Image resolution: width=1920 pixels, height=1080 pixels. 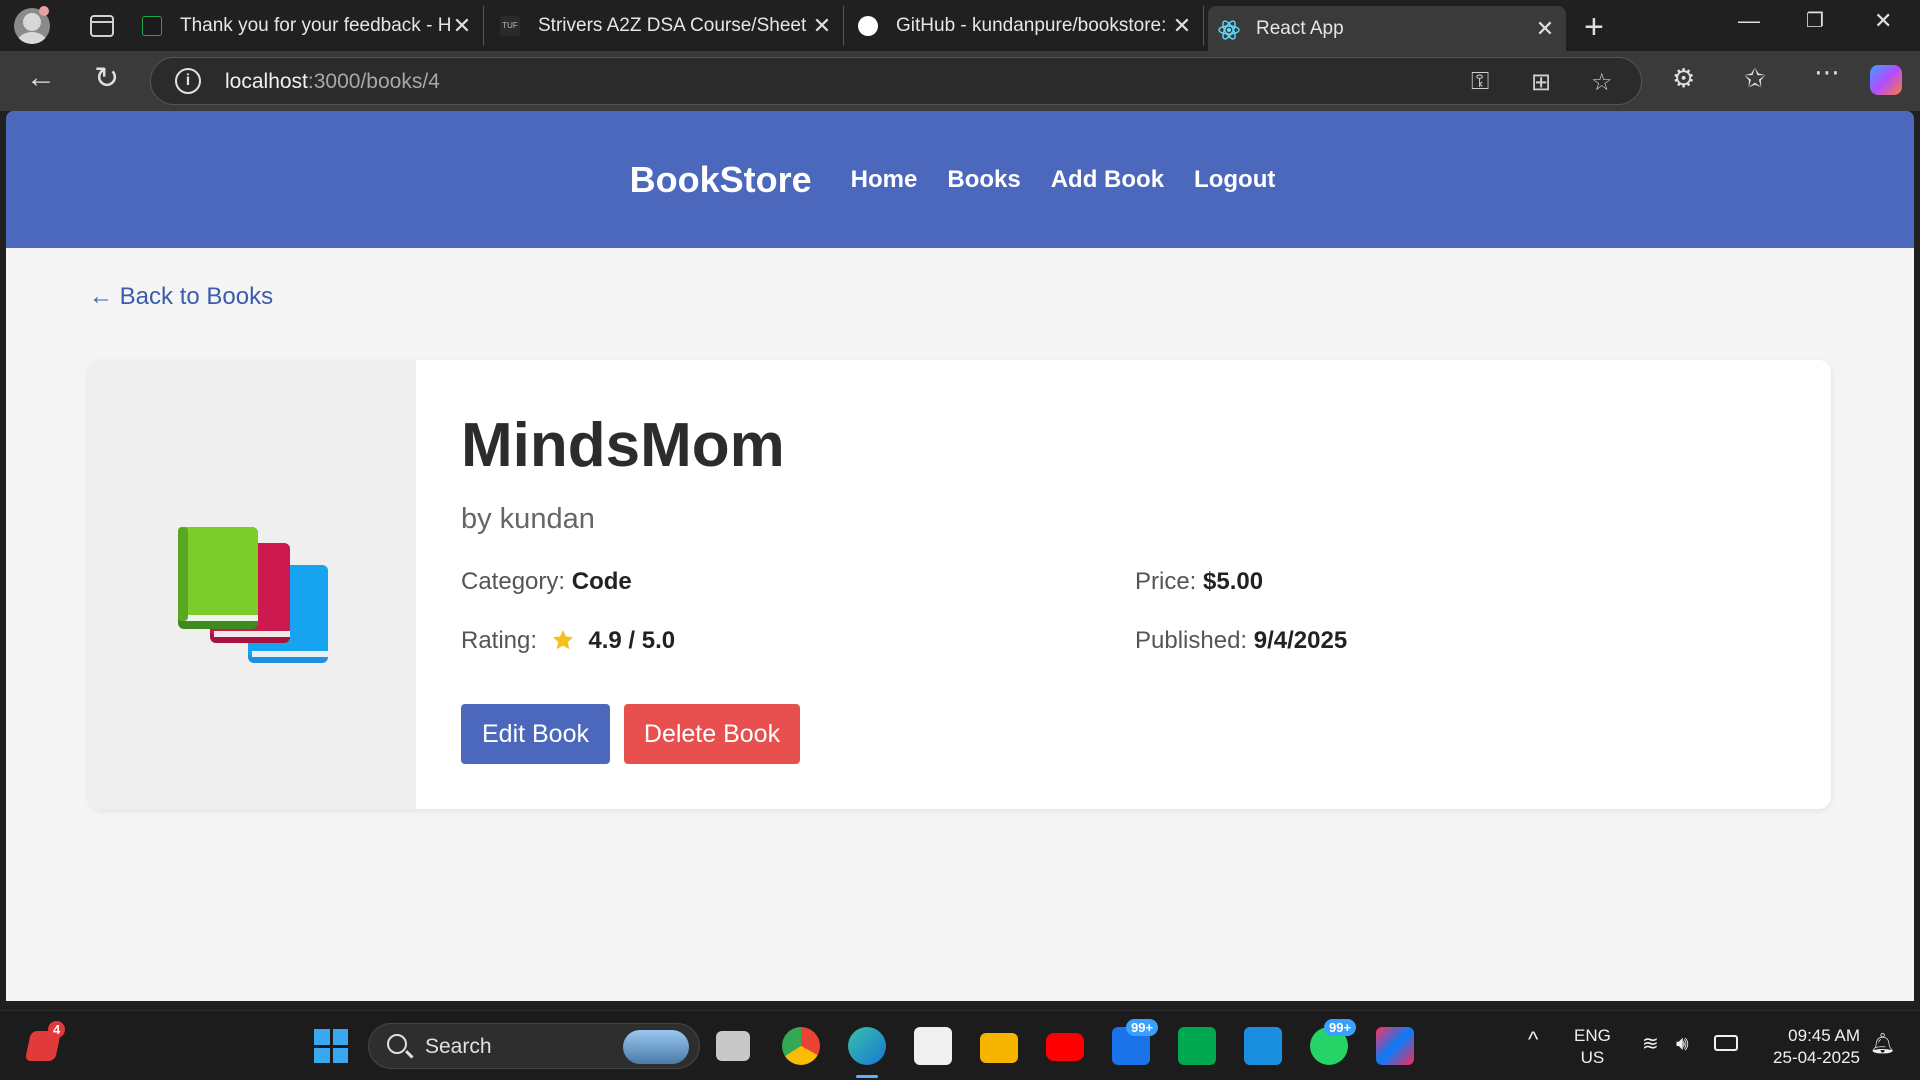 What do you see at coordinates (999, 1048) in the screenshot?
I see `file-explorer-icon` at bounding box center [999, 1048].